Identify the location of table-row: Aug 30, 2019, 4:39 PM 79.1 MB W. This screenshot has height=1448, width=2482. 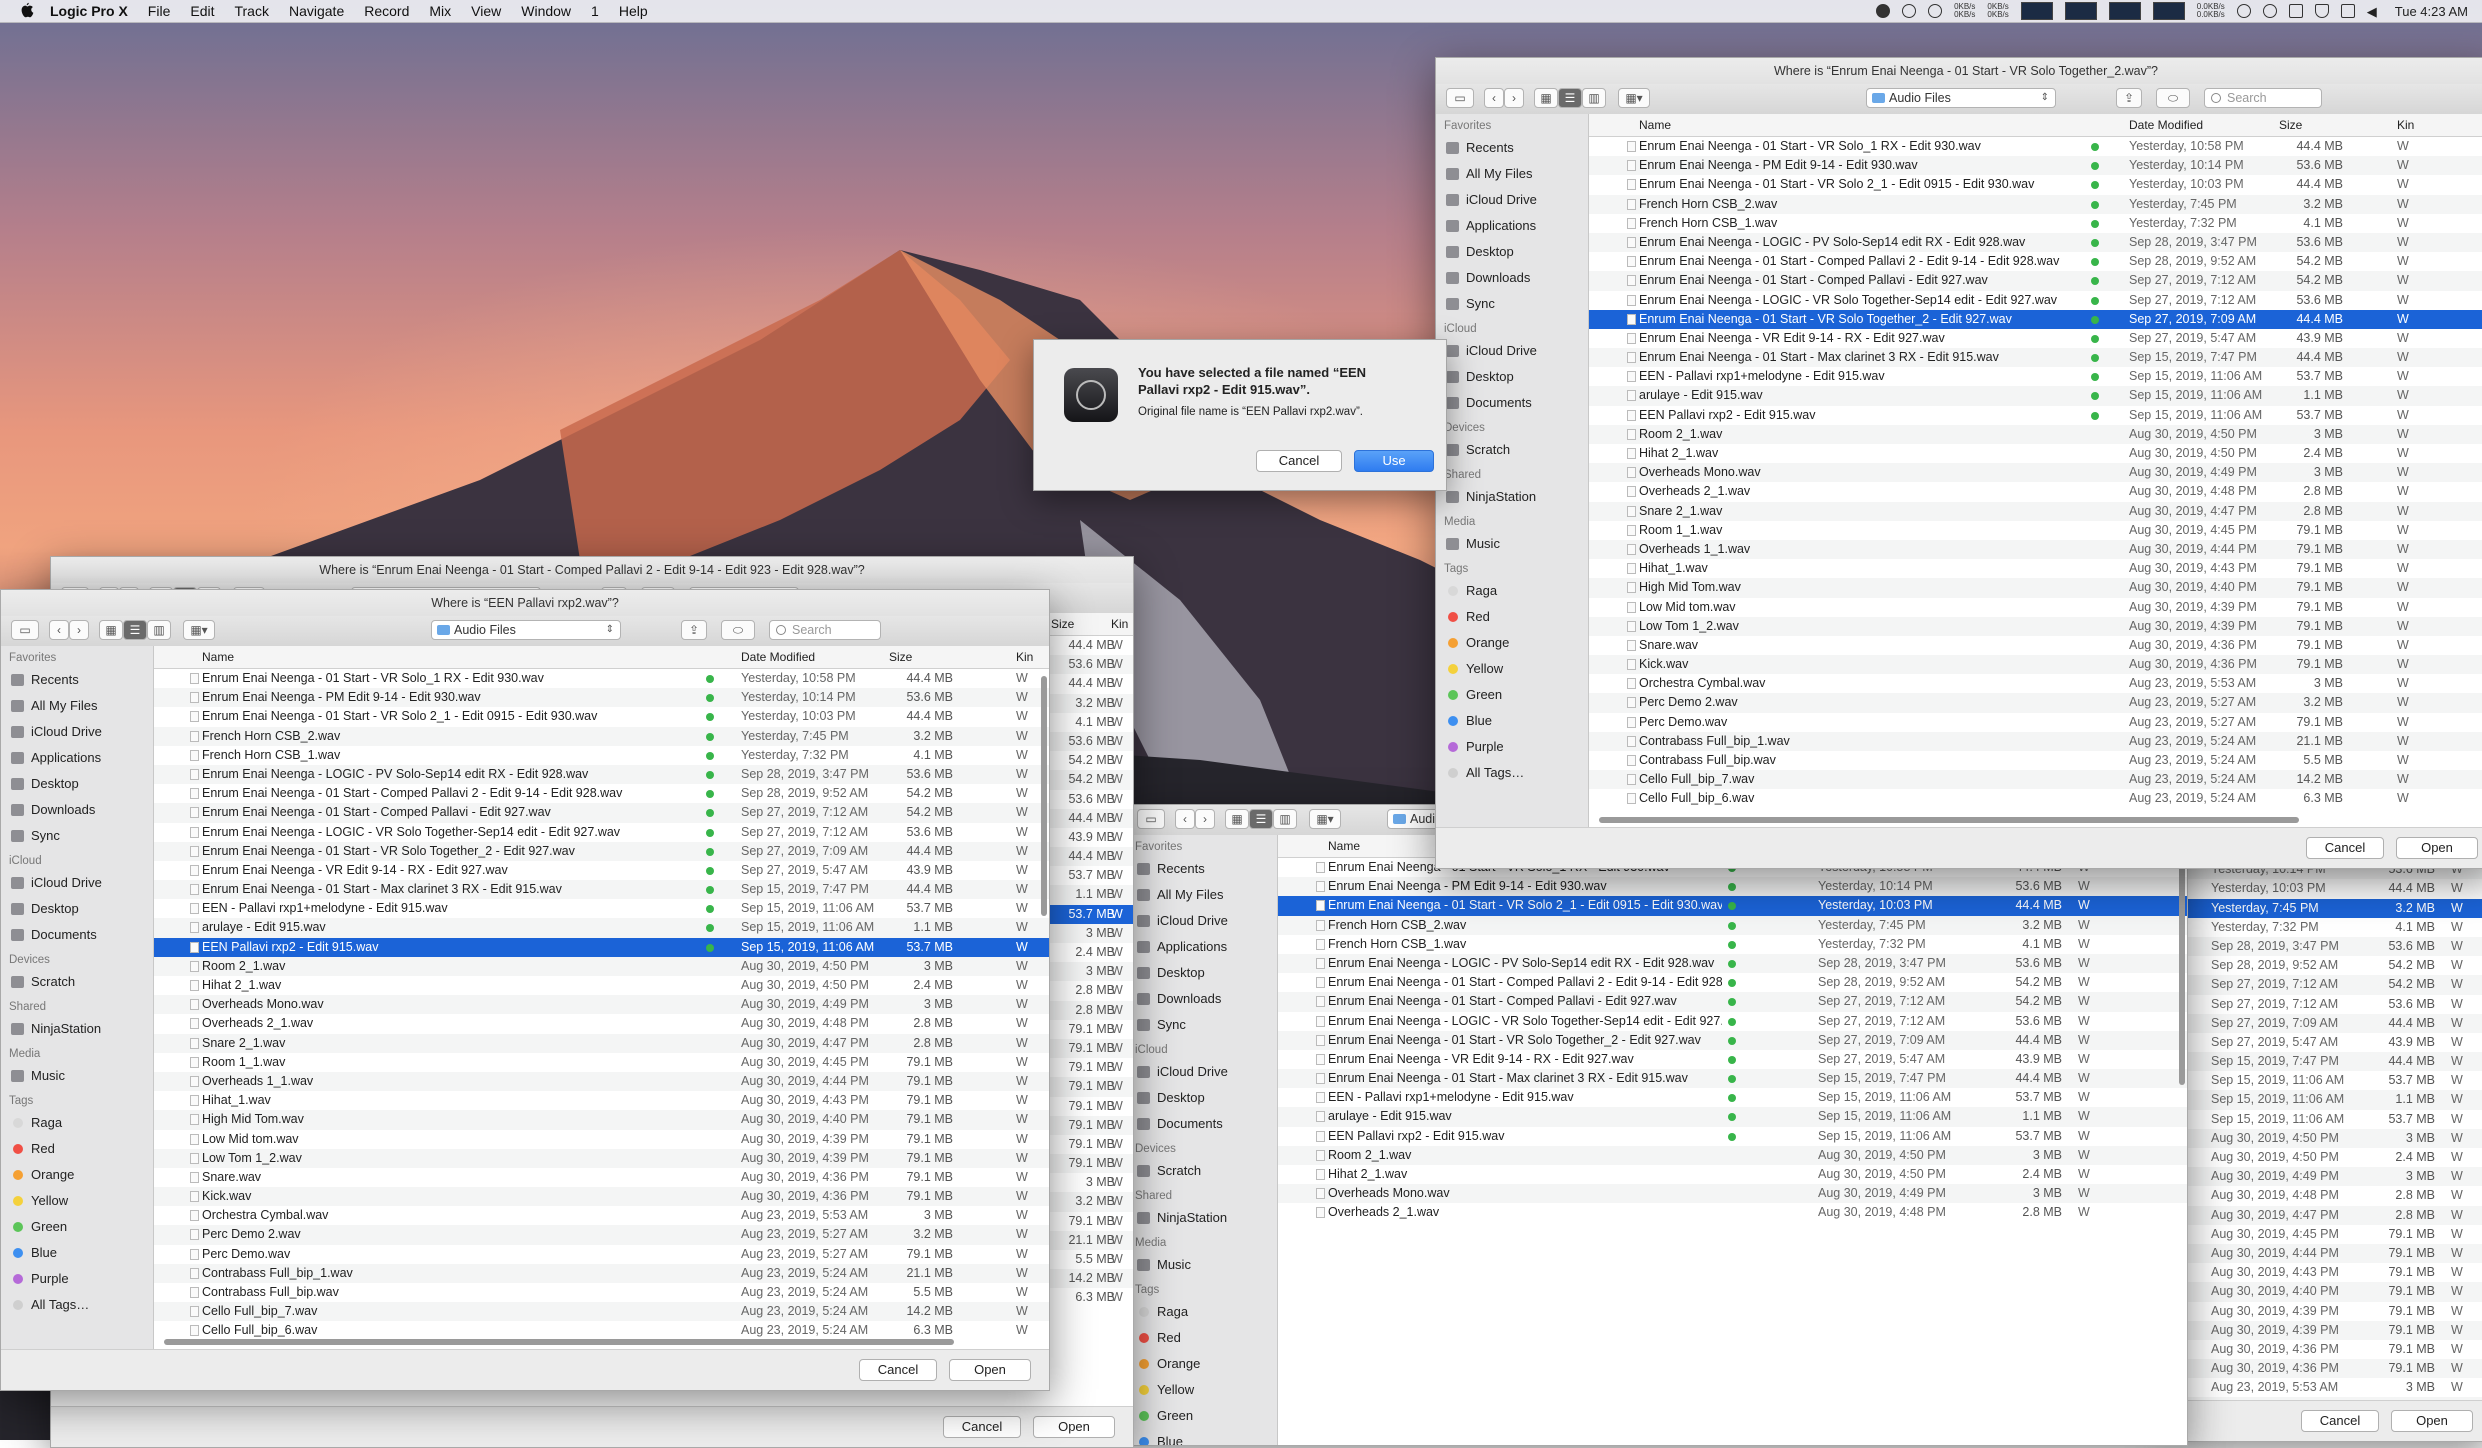
(2326, 1311).